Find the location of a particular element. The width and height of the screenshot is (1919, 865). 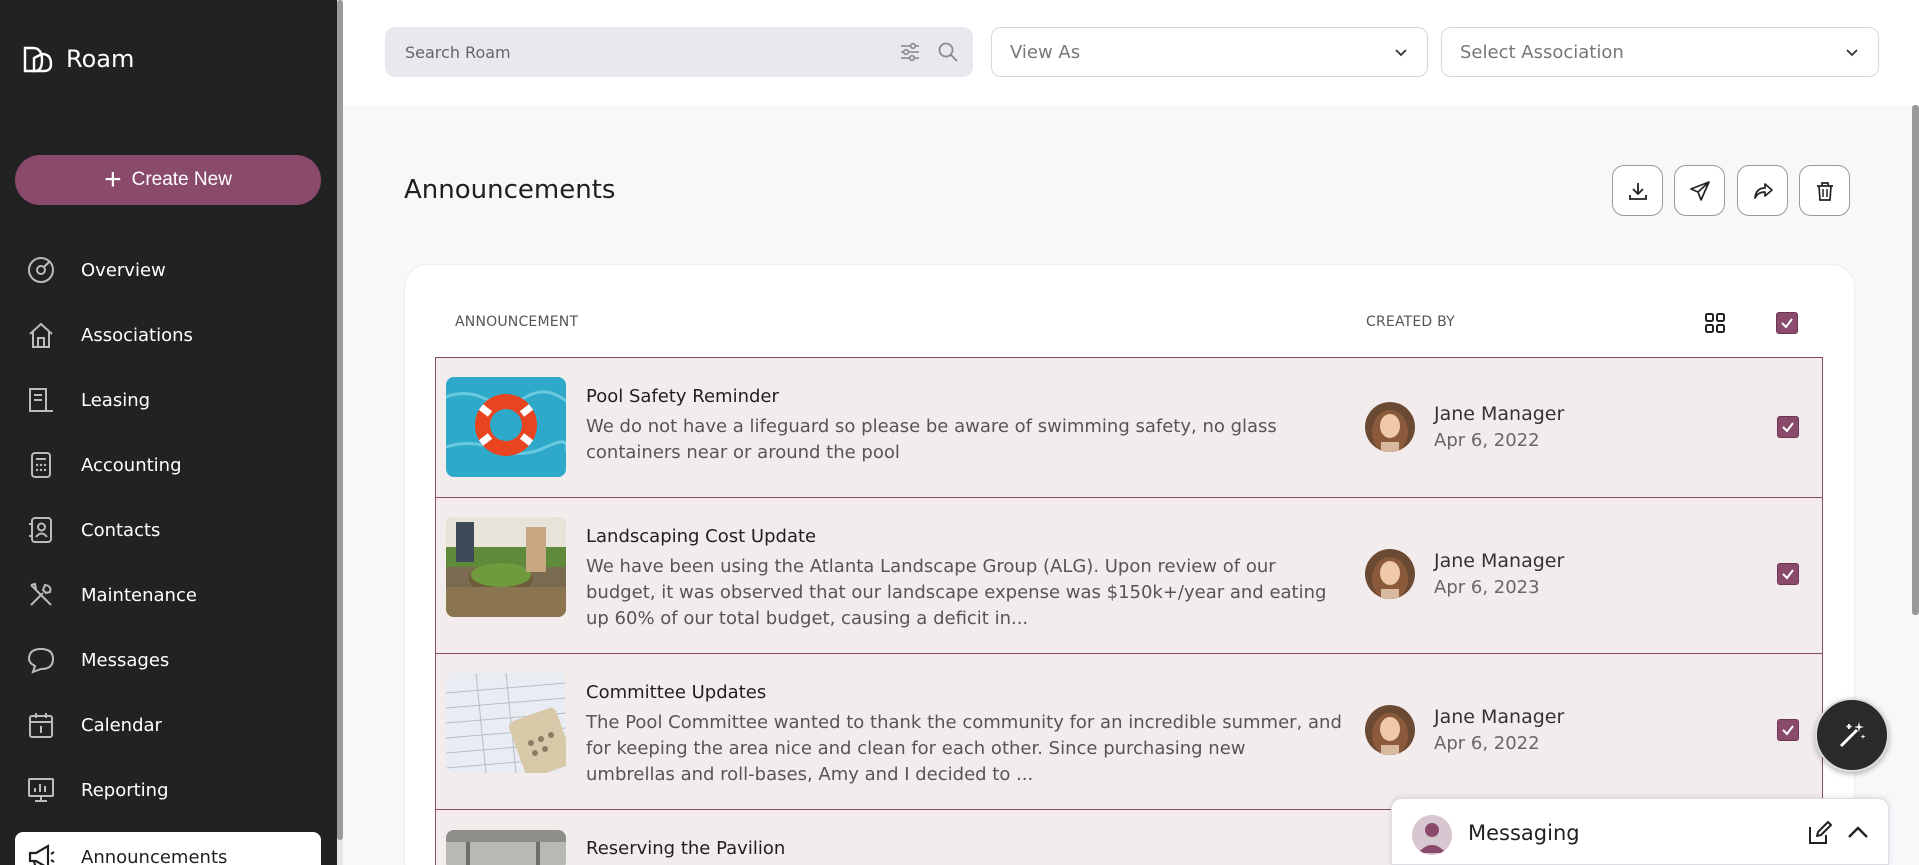

page-title: Announcements is located at coordinates (510, 190).